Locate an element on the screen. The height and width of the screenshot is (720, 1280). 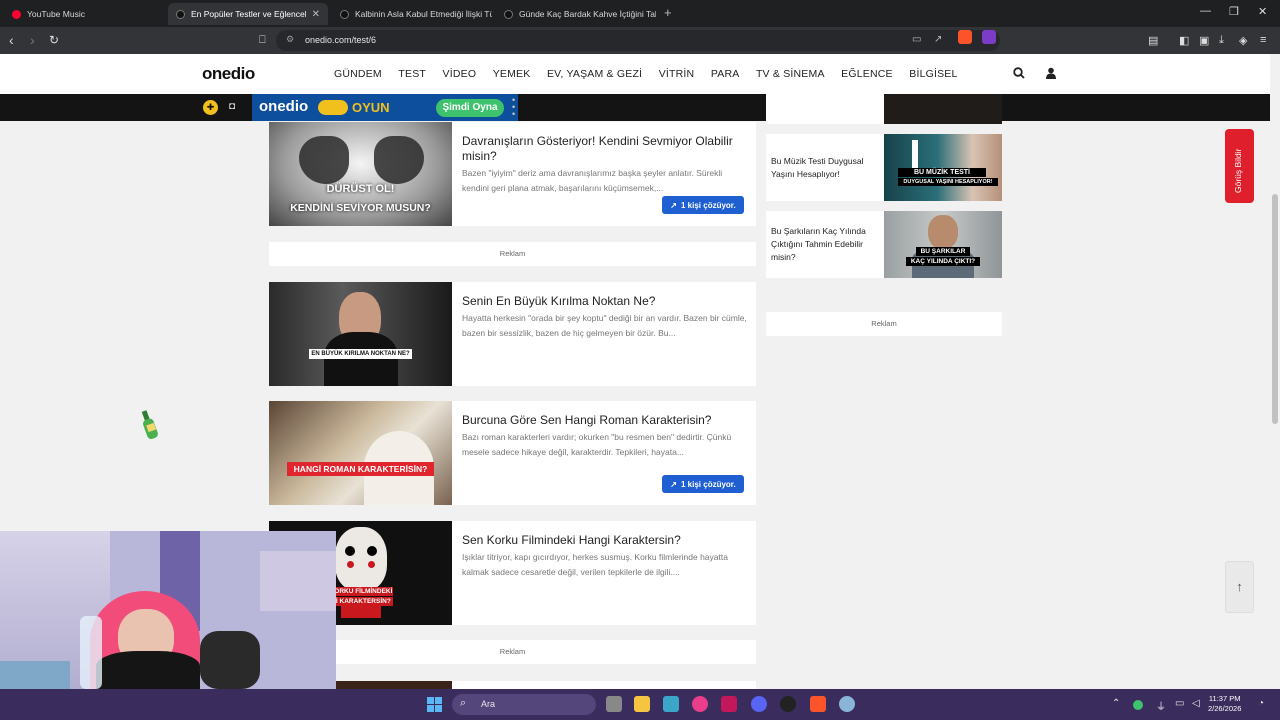
downloads-icon: ⤓ is located at coordinates (1221, 40).